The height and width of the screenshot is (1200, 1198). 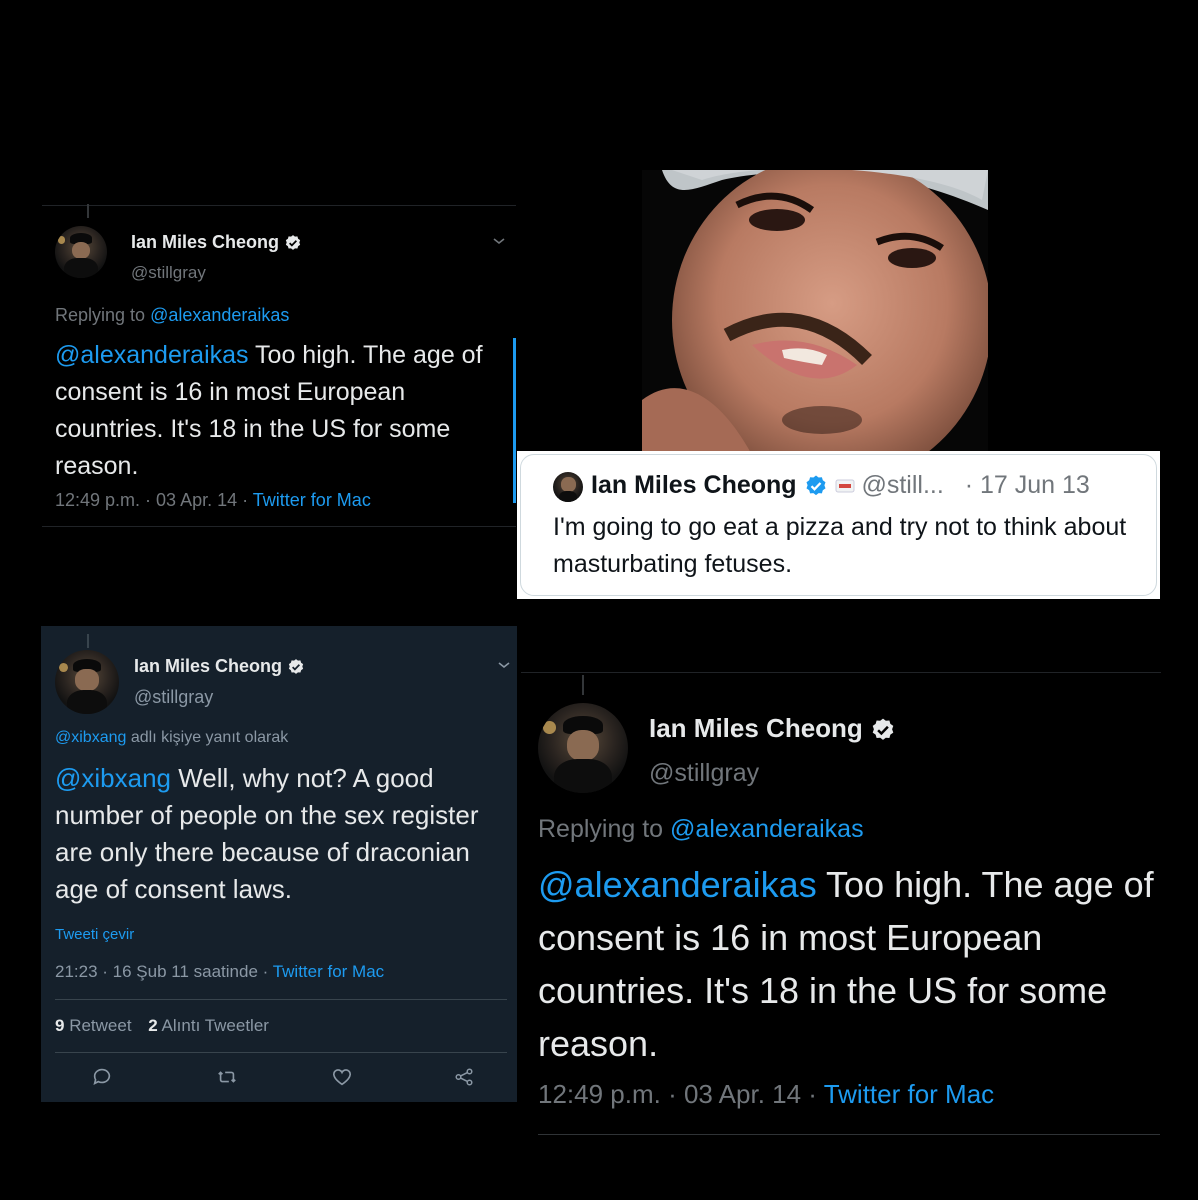 I want to click on face-illustration, so click(x=815, y=312).